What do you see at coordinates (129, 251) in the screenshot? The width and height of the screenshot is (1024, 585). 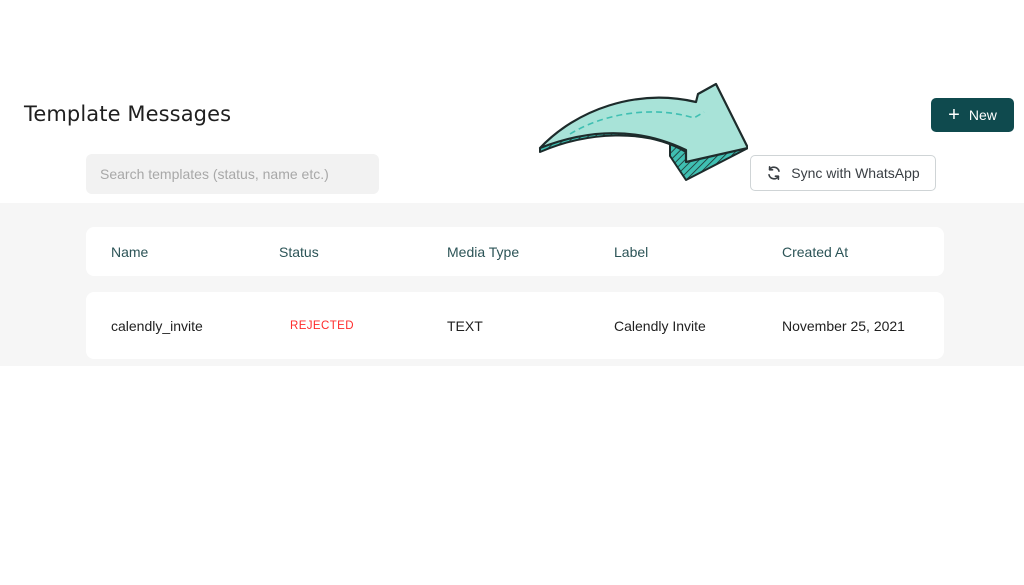 I see `column-header-name: Name` at bounding box center [129, 251].